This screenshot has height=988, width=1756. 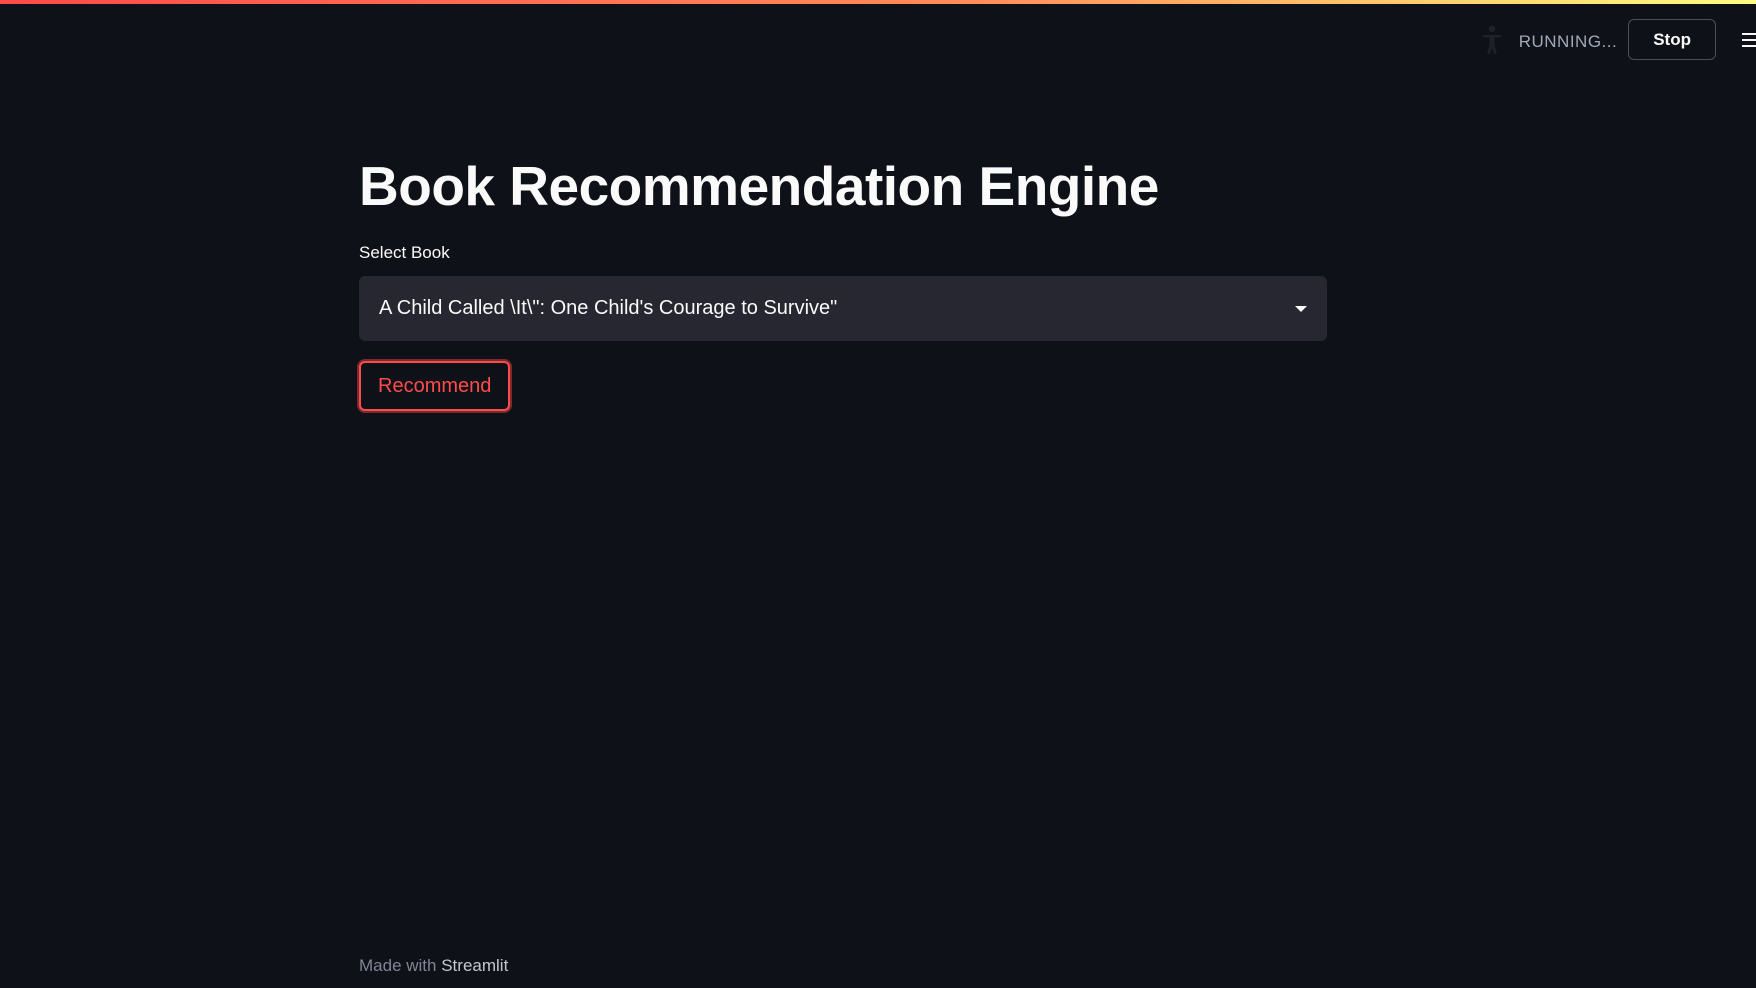 What do you see at coordinates (398, 965) in the screenshot?
I see `footer-prefix: Made with` at bounding box center [398, 965].